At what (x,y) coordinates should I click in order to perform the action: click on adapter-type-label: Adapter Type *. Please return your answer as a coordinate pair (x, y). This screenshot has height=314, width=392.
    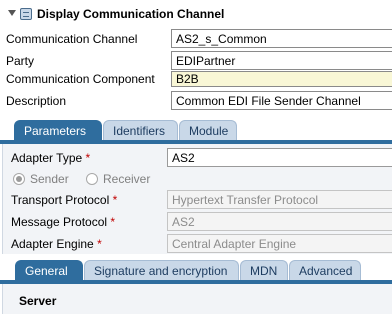
    Looking at the image, I should click on (51, 158).